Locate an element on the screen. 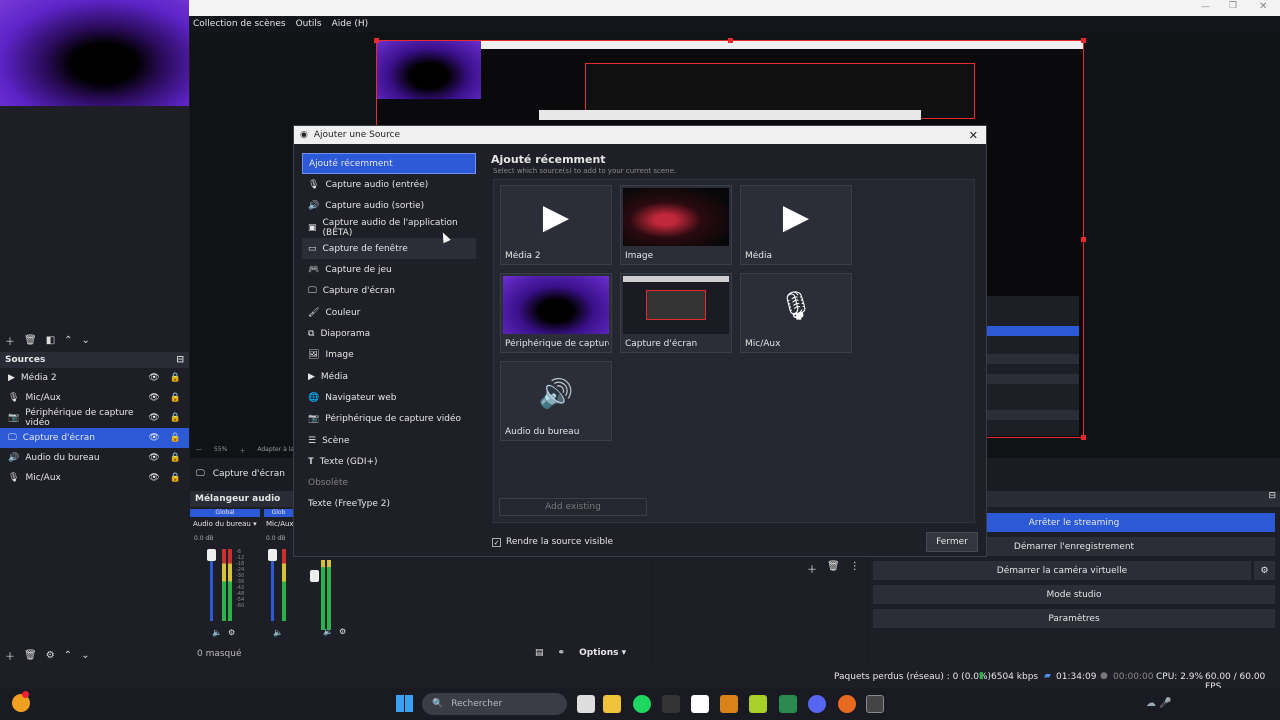 Image resolution: width=1280 pixels, height=720 pixels. recent-tile: Capture d'écran is located at coordinates (676, 313).